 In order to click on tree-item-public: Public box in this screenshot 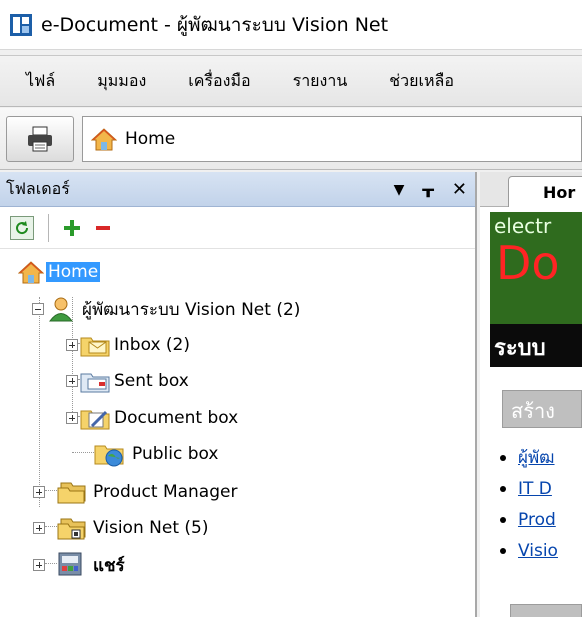, I will do `click(157, 454)`.